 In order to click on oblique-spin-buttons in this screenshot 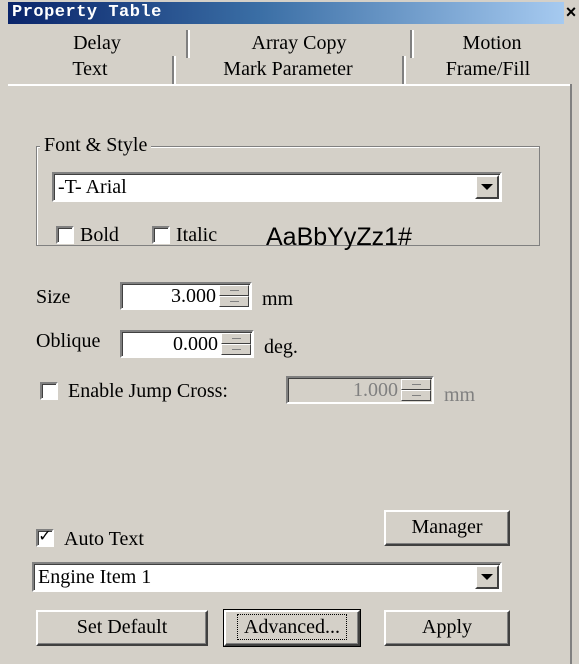, I will do `click(236, 344)`.